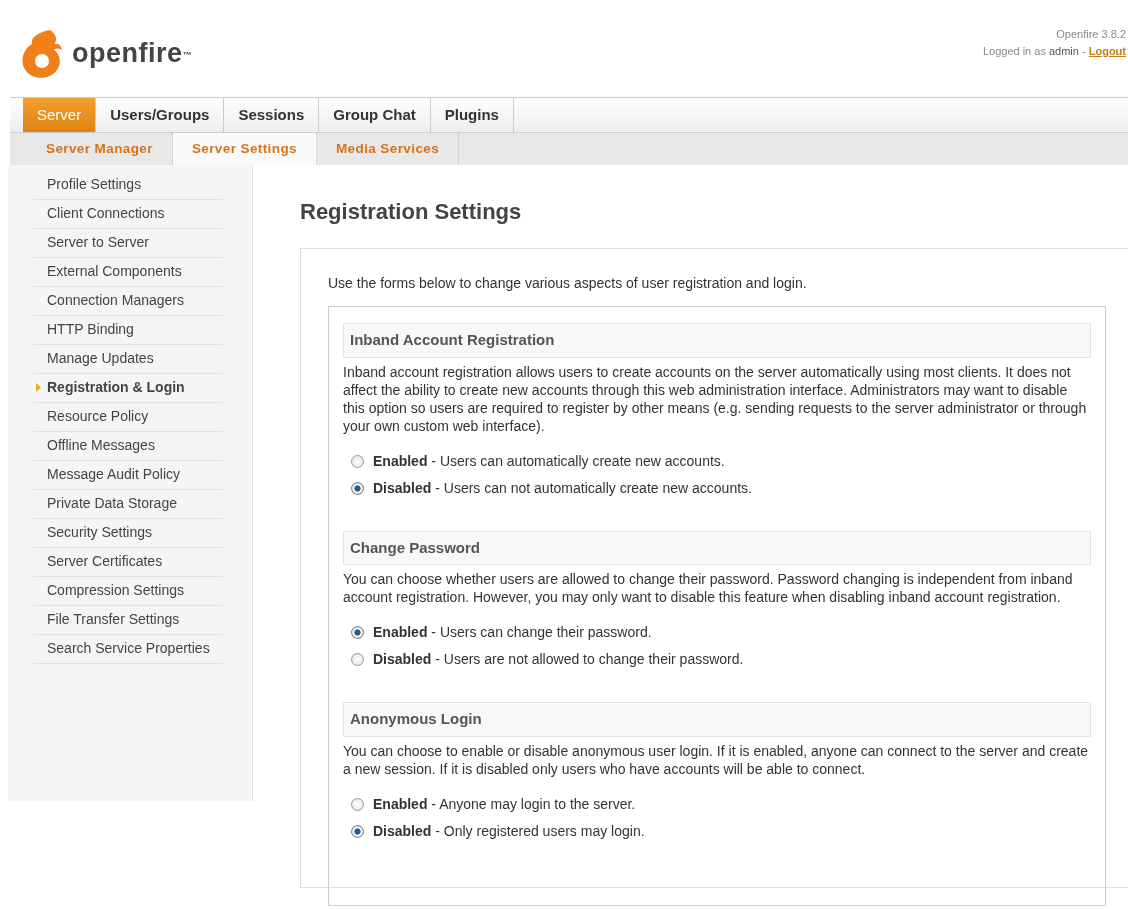  I want to click on flame-logo-icon, so click(42, 53).